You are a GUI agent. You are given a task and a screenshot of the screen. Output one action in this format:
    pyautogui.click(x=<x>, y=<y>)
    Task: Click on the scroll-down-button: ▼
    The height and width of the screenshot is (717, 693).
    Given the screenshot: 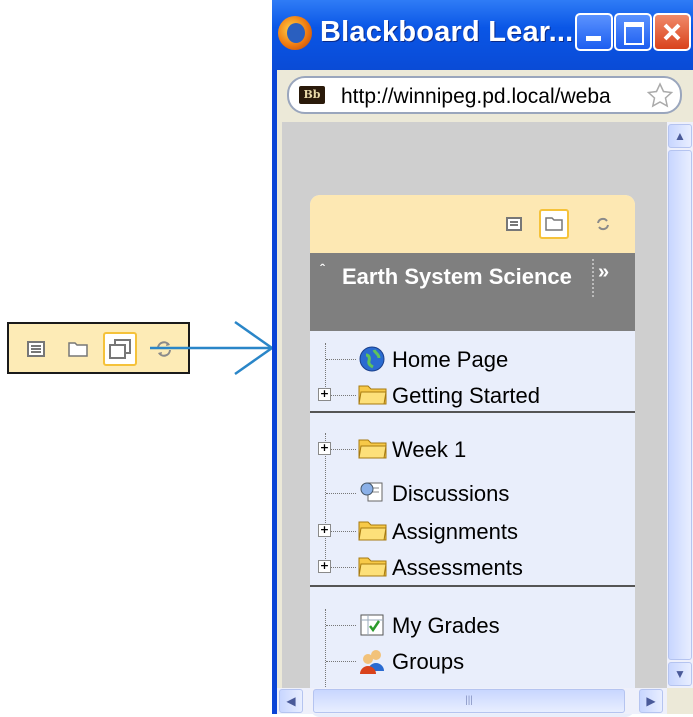 What is the action you would take?
    pyautogui.click(x=680, y=674)
    